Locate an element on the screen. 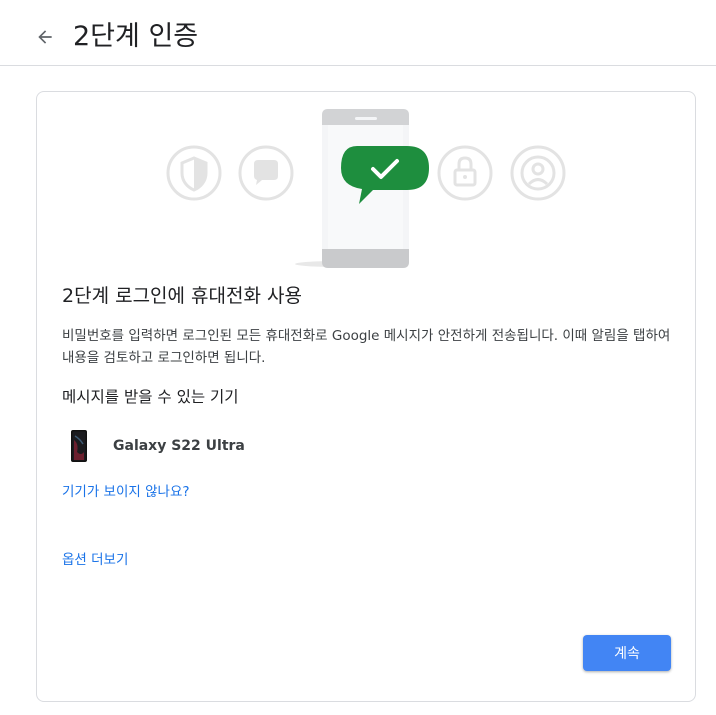 This screenshot has width=716, height=715. arrow-back-icon is located at coordinates (45, 39).